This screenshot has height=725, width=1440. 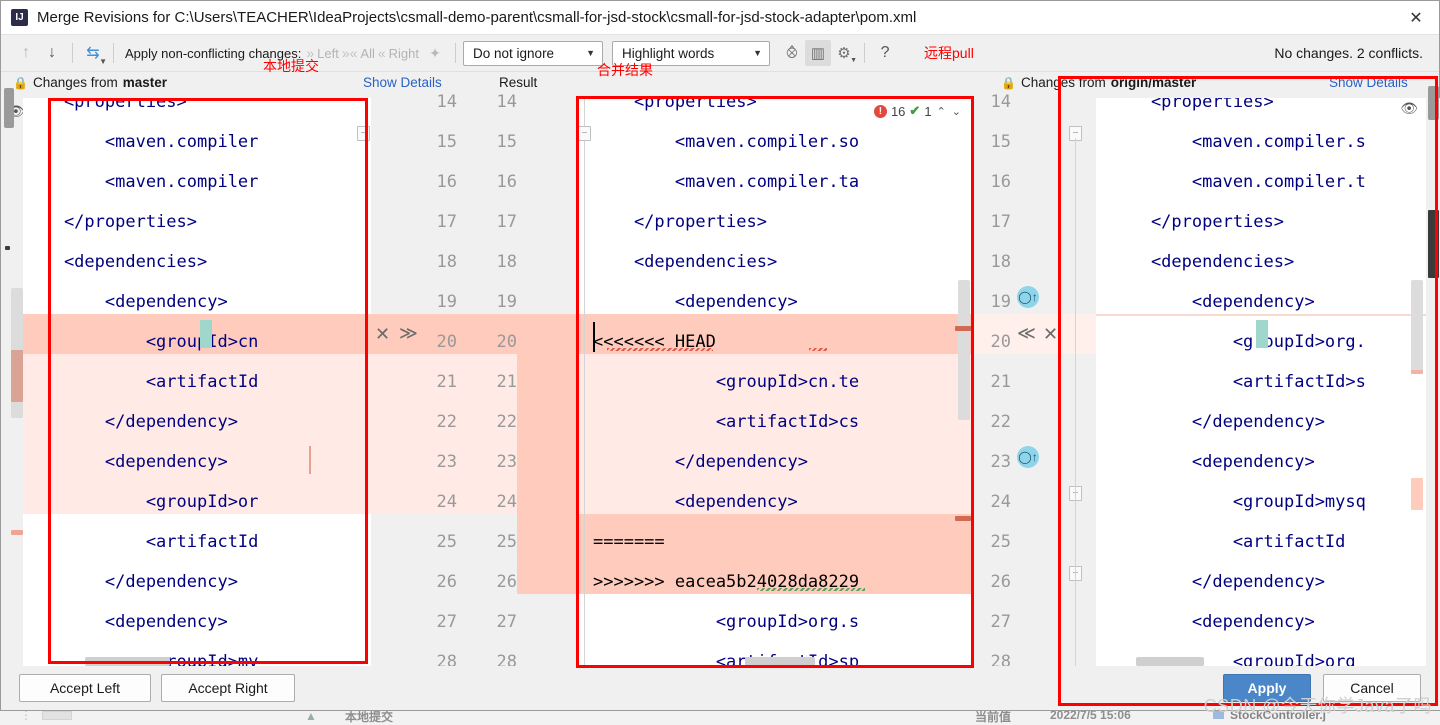 What do you see at coordinates (514, 53) in the screenshot?
I see `ignore-policy-value: Do not ignore` at bounding box center [514, 53].